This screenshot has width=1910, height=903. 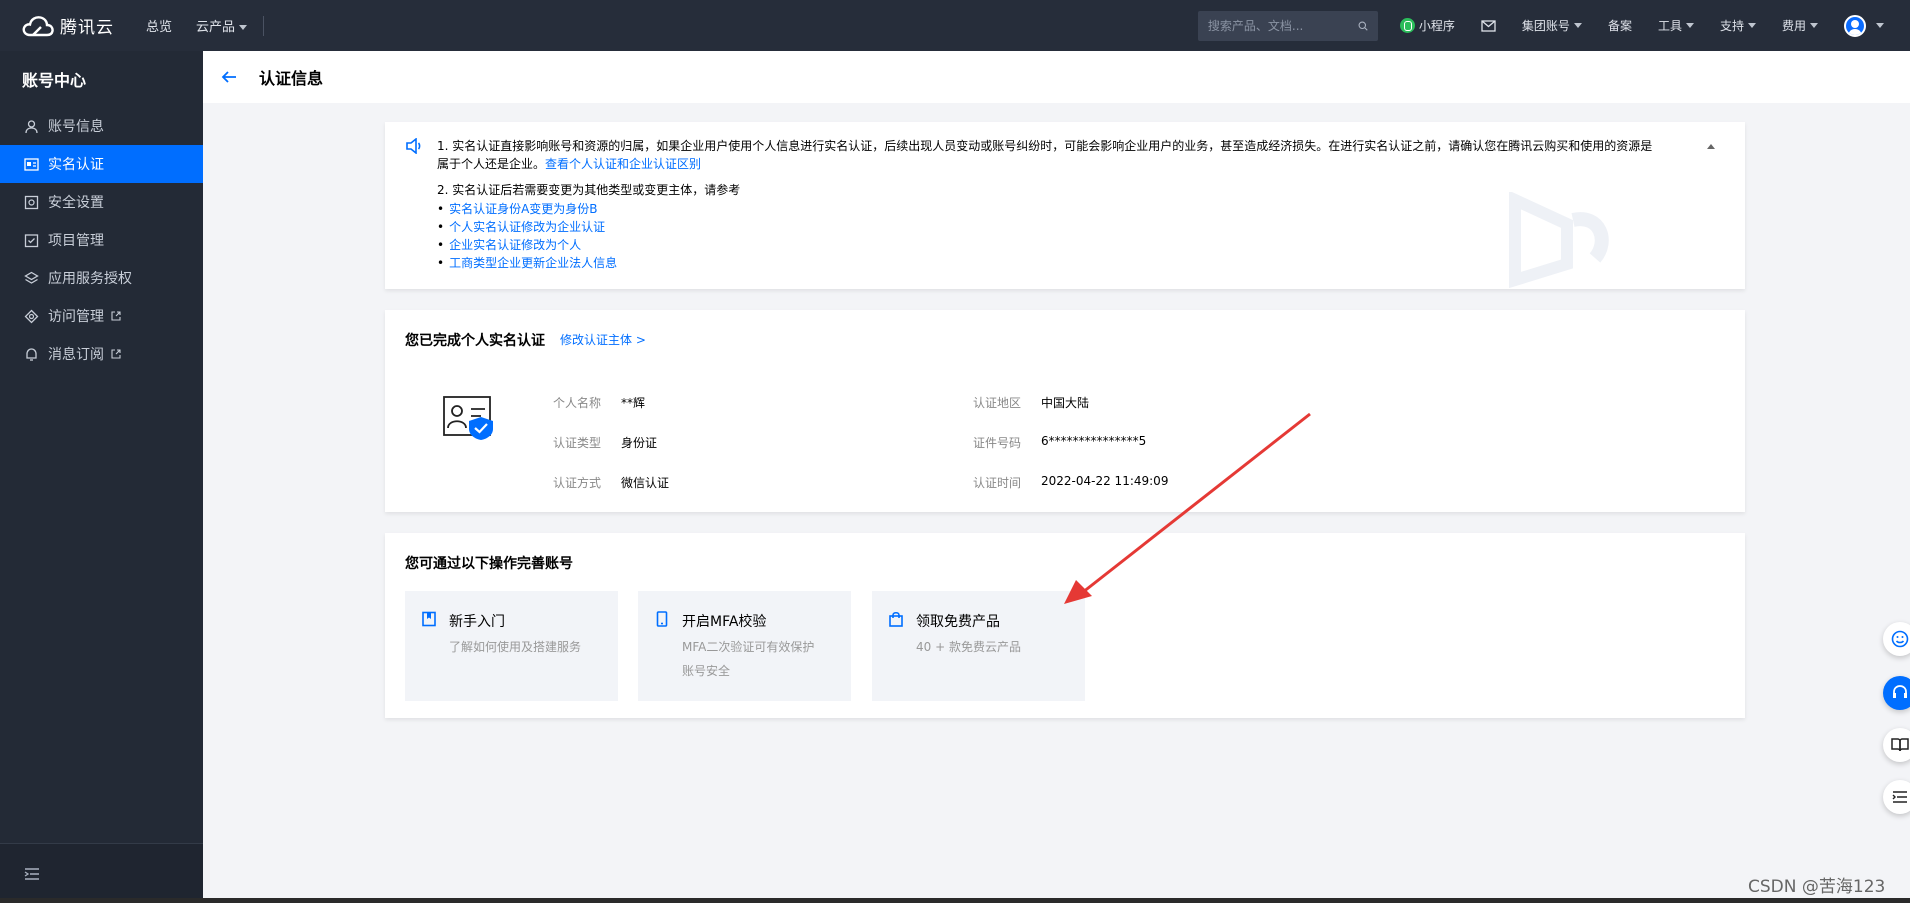 What do you see at coordinates (955, 900) in the screenshot?
I see `bottom-strip` at bounding box center [955, 900].